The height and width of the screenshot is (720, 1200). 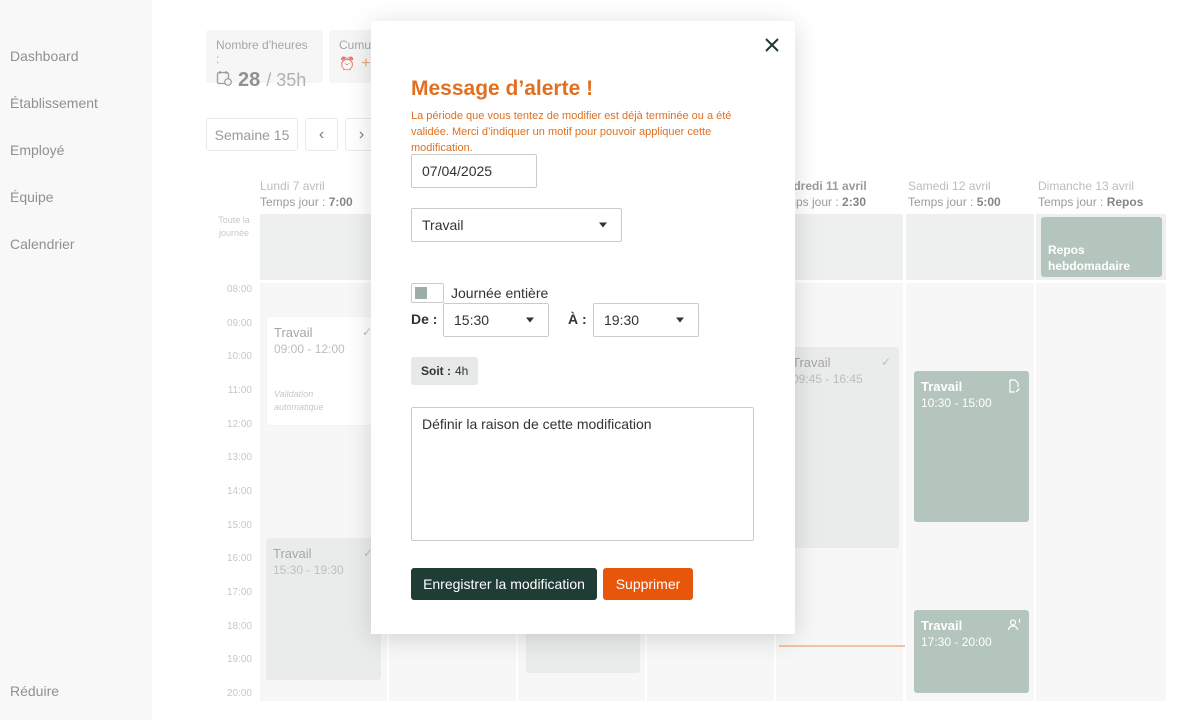 What do you see at coordinates (516, 225) in the screenshot?
I see `type-select: Travail` at bounding box center [516, 225].